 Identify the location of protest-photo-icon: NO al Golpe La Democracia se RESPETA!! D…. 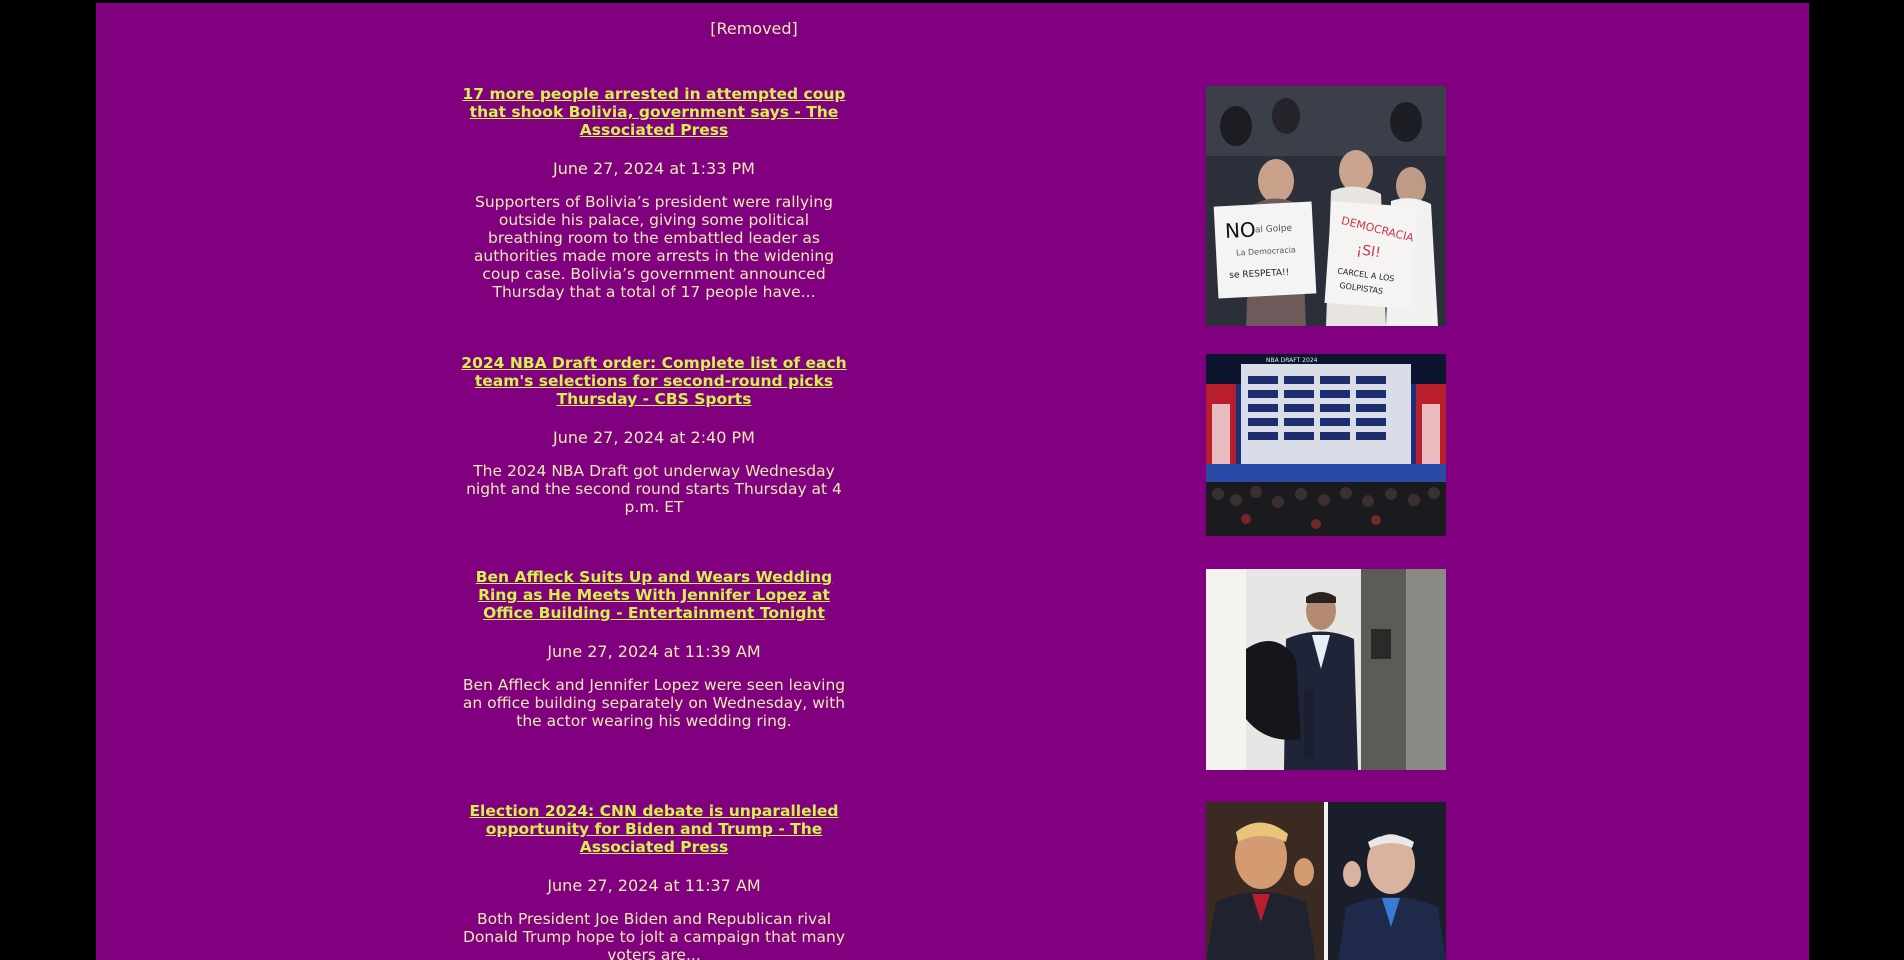
(1326, 206).